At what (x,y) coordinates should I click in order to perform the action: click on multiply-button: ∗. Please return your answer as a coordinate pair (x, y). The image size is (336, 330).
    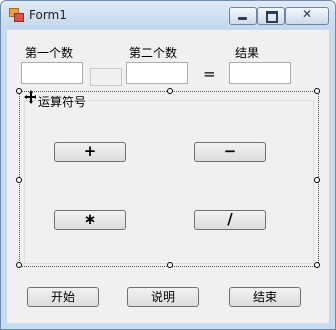
    Looking at the image, I should click on (90, 220).